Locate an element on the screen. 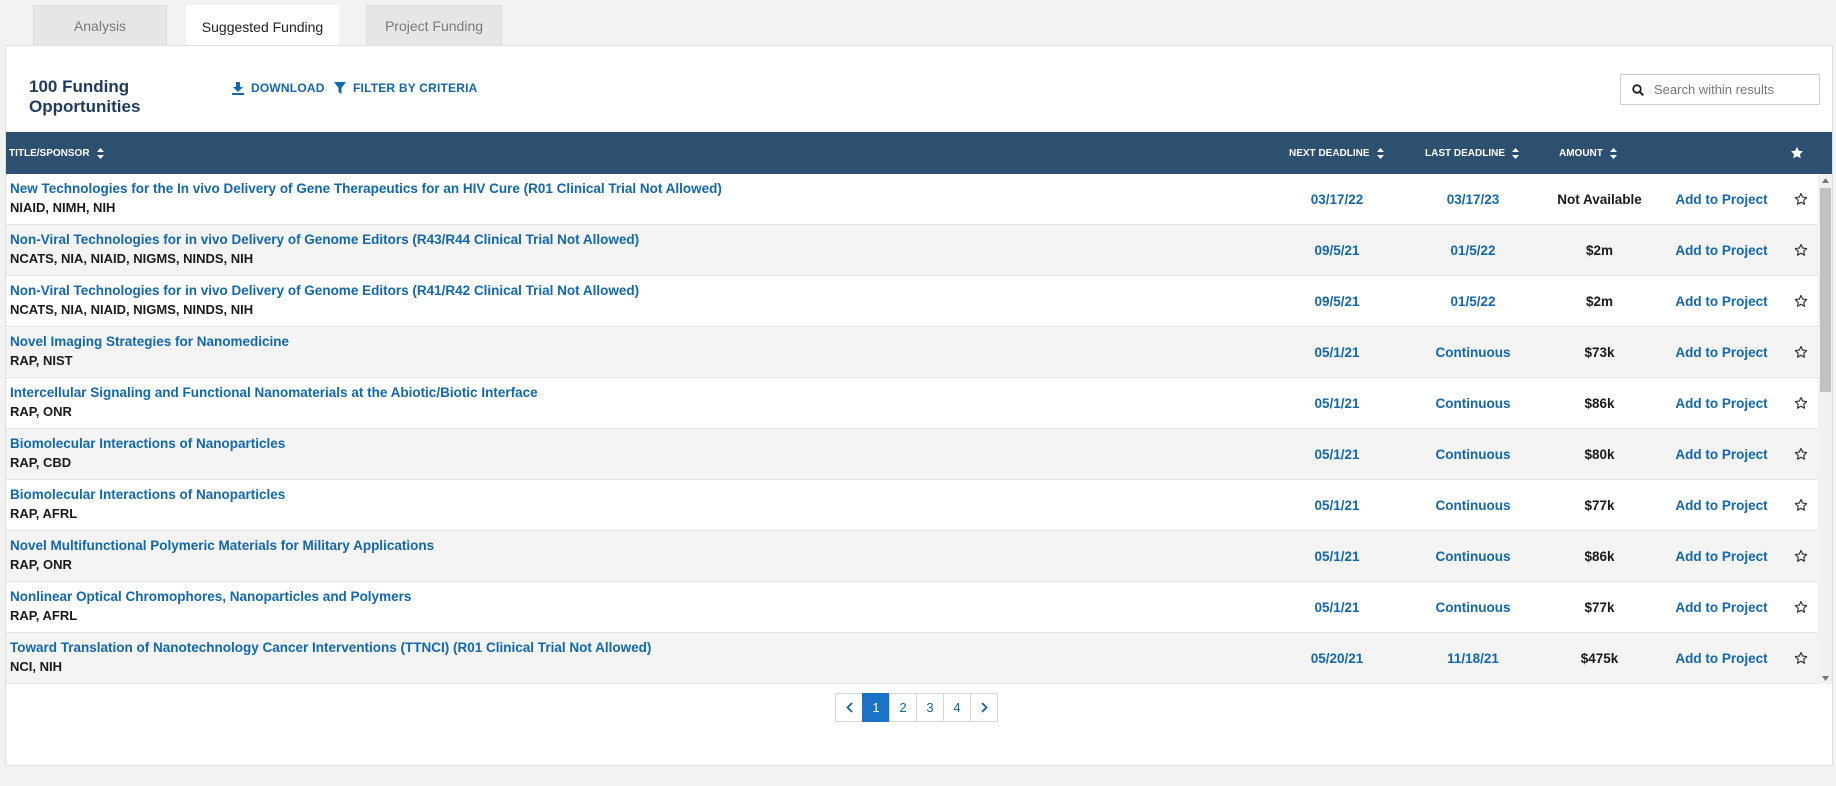 This screenshot has width=1836, height=786. tab-project-funding: Project Funding is located at coordinates (434, 25).